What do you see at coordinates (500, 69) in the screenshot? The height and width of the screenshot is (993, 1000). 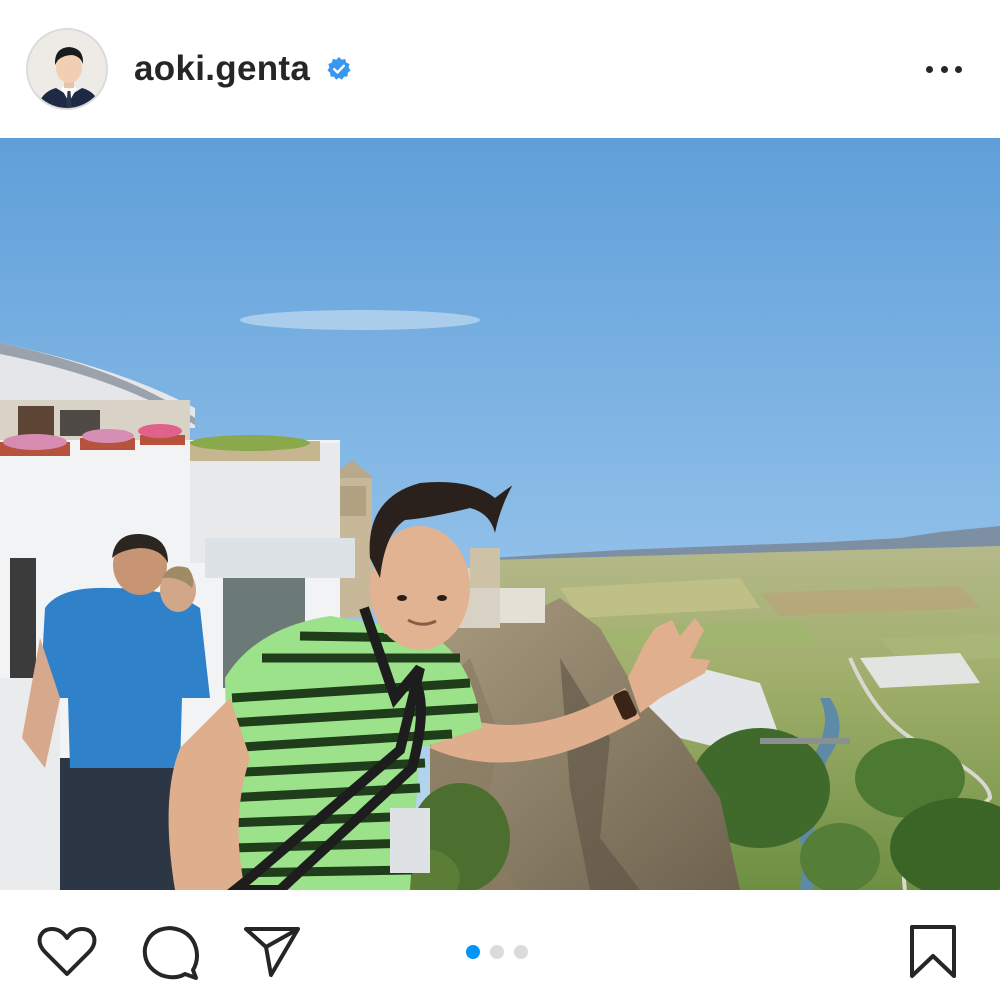 I see `post-header: aoki.genta` at bounding box center [500, 69].